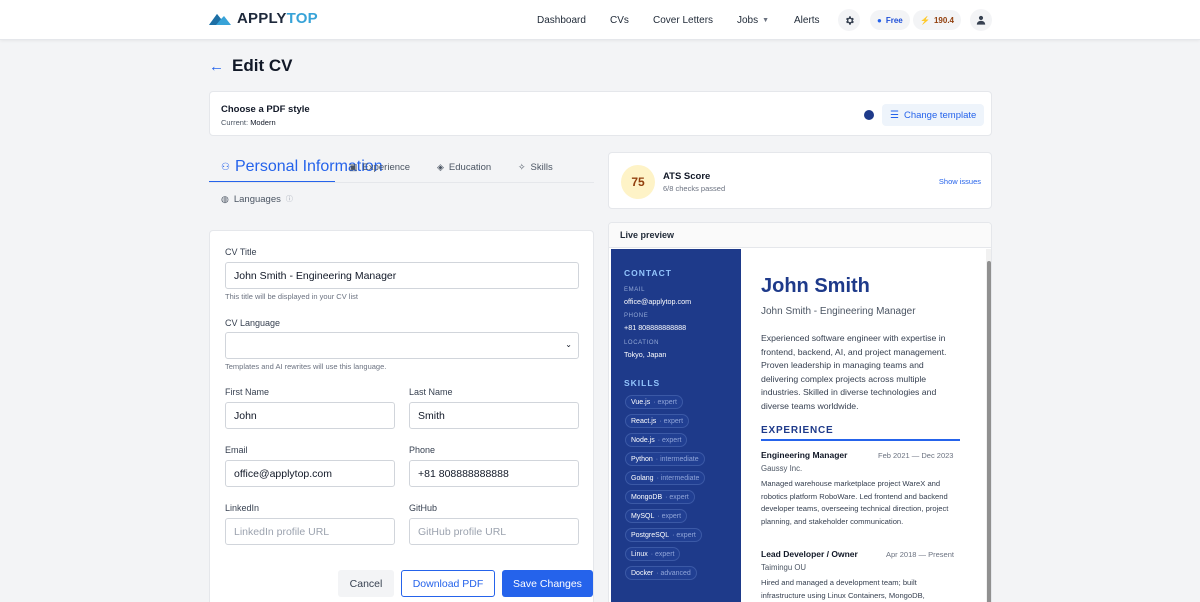 Image resolution: width=1200 pixels, height=602 pixels. I want to click on skill-chip: MongoDB · expert, so click(660, 497).